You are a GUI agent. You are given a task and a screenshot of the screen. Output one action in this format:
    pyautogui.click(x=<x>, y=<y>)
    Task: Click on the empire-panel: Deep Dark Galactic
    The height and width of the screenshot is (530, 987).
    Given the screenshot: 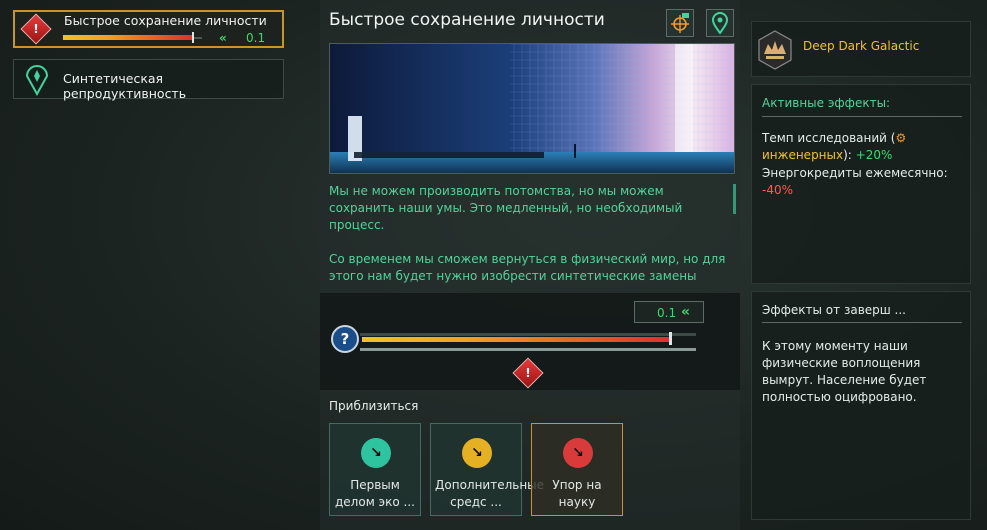 What is the action you would take?
    pyautogui.click(x=861, y=49)
    